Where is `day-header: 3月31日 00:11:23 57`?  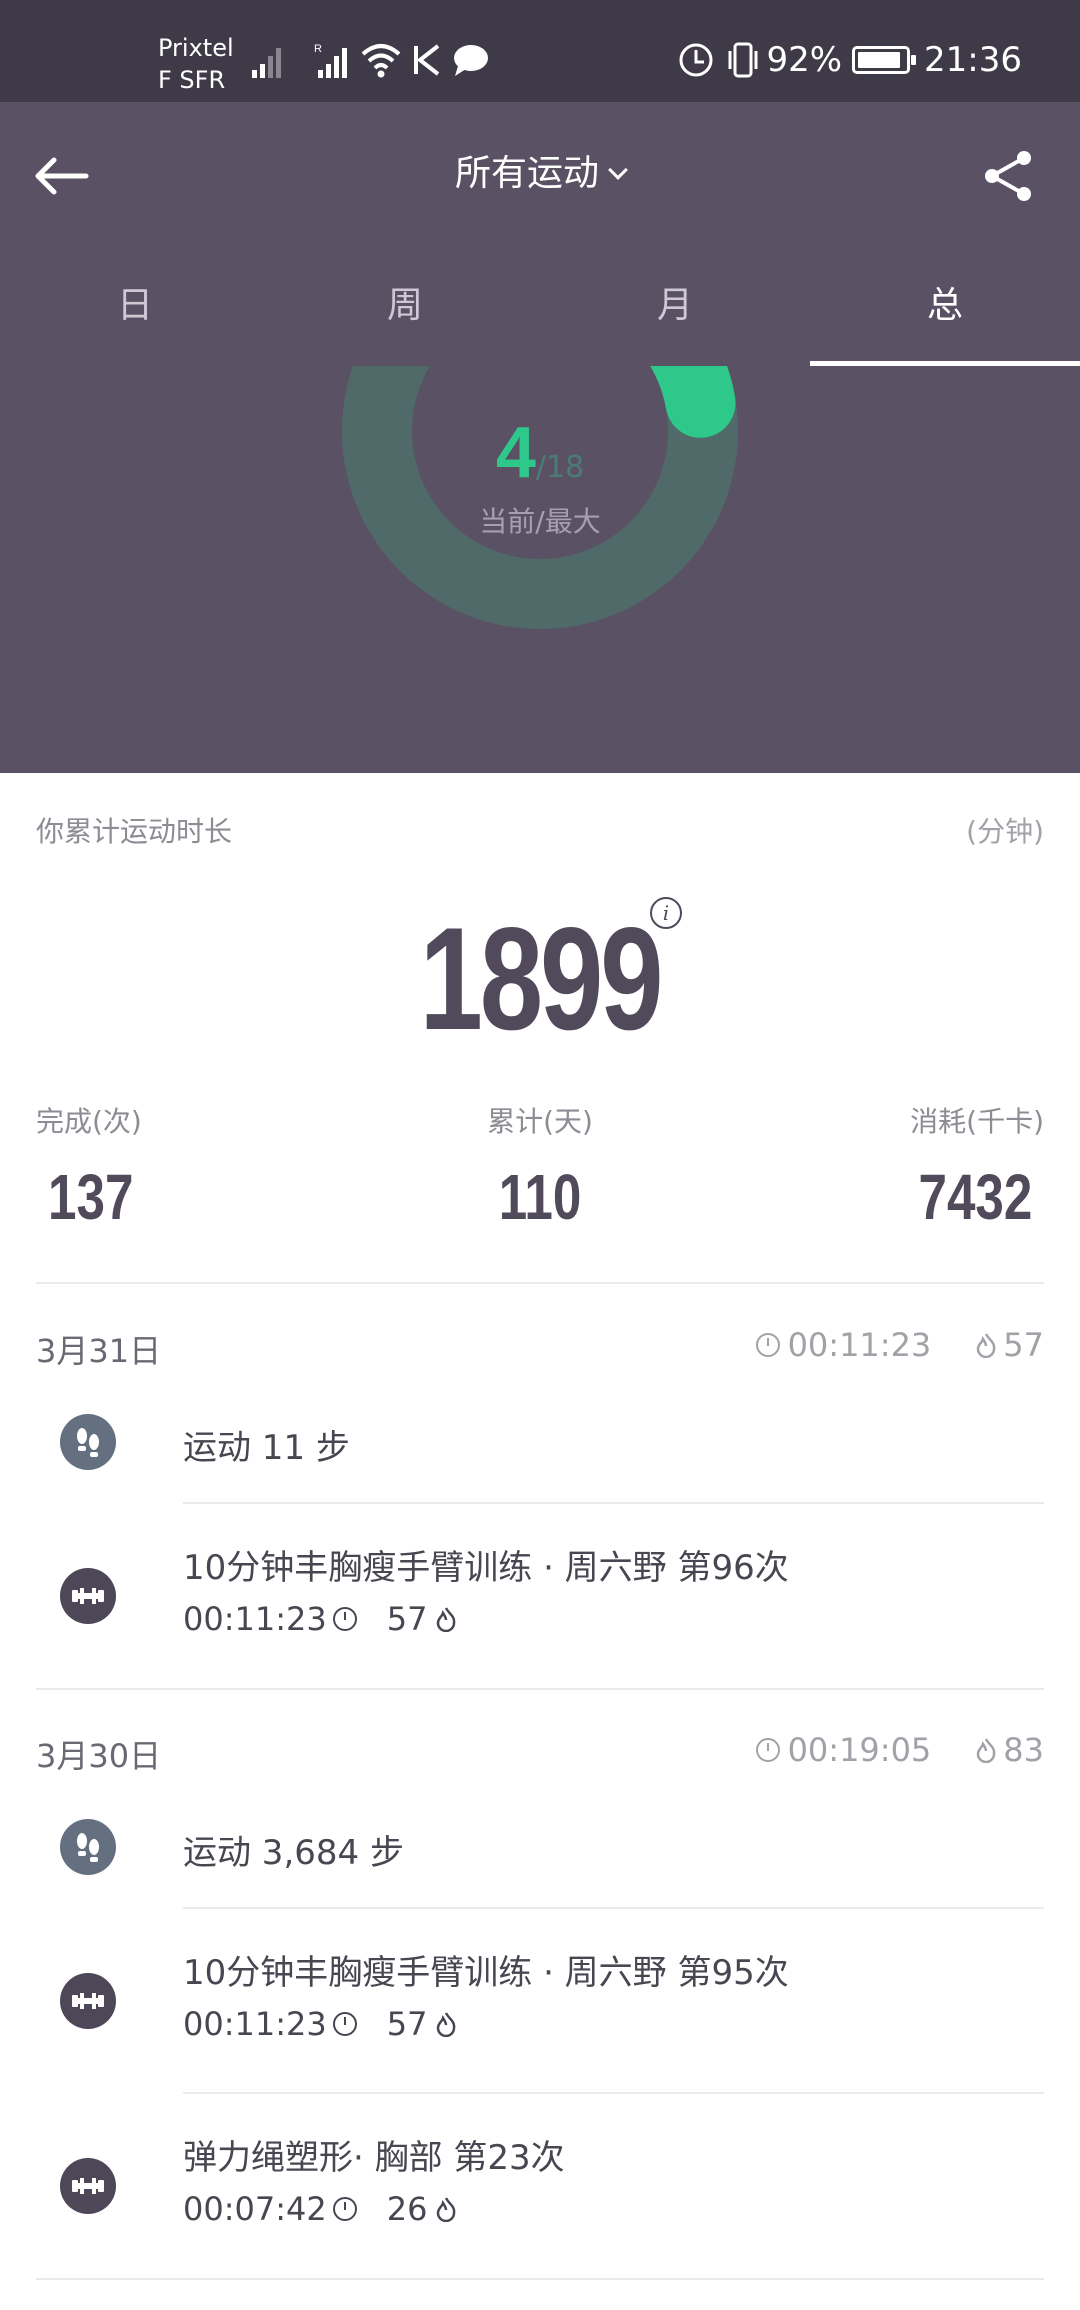 day-header: 3月31日 00:11:23 57 is located at coordinates (540, 1348).